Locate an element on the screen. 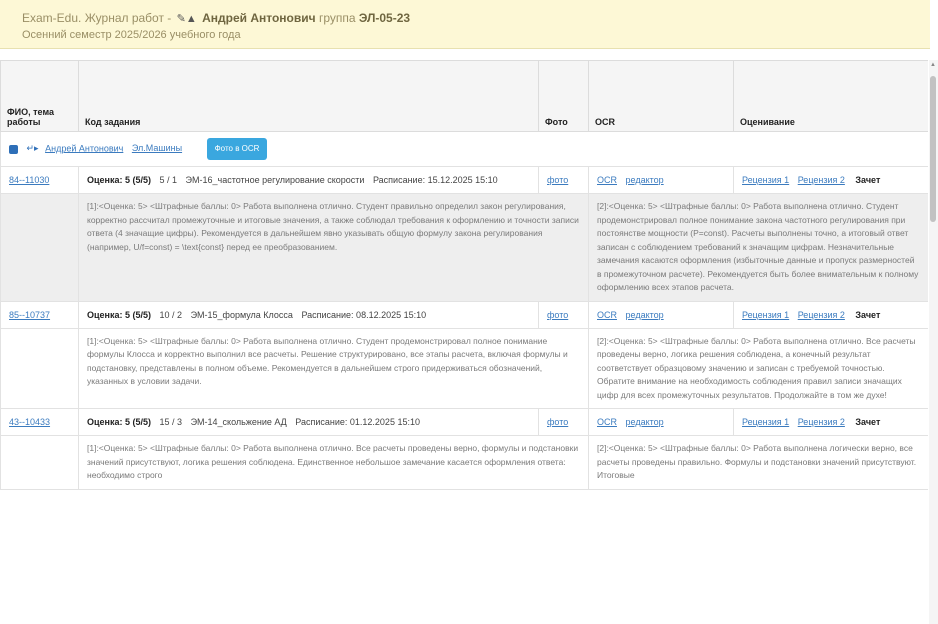  student-name: Андрей Антонович is located at coordinates (259, 18).